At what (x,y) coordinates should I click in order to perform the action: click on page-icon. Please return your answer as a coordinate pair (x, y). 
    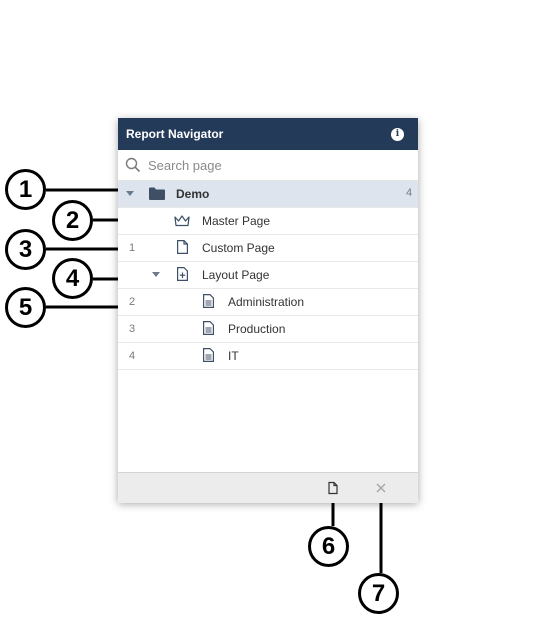
    Looking at the image, I should click on (182, 247).